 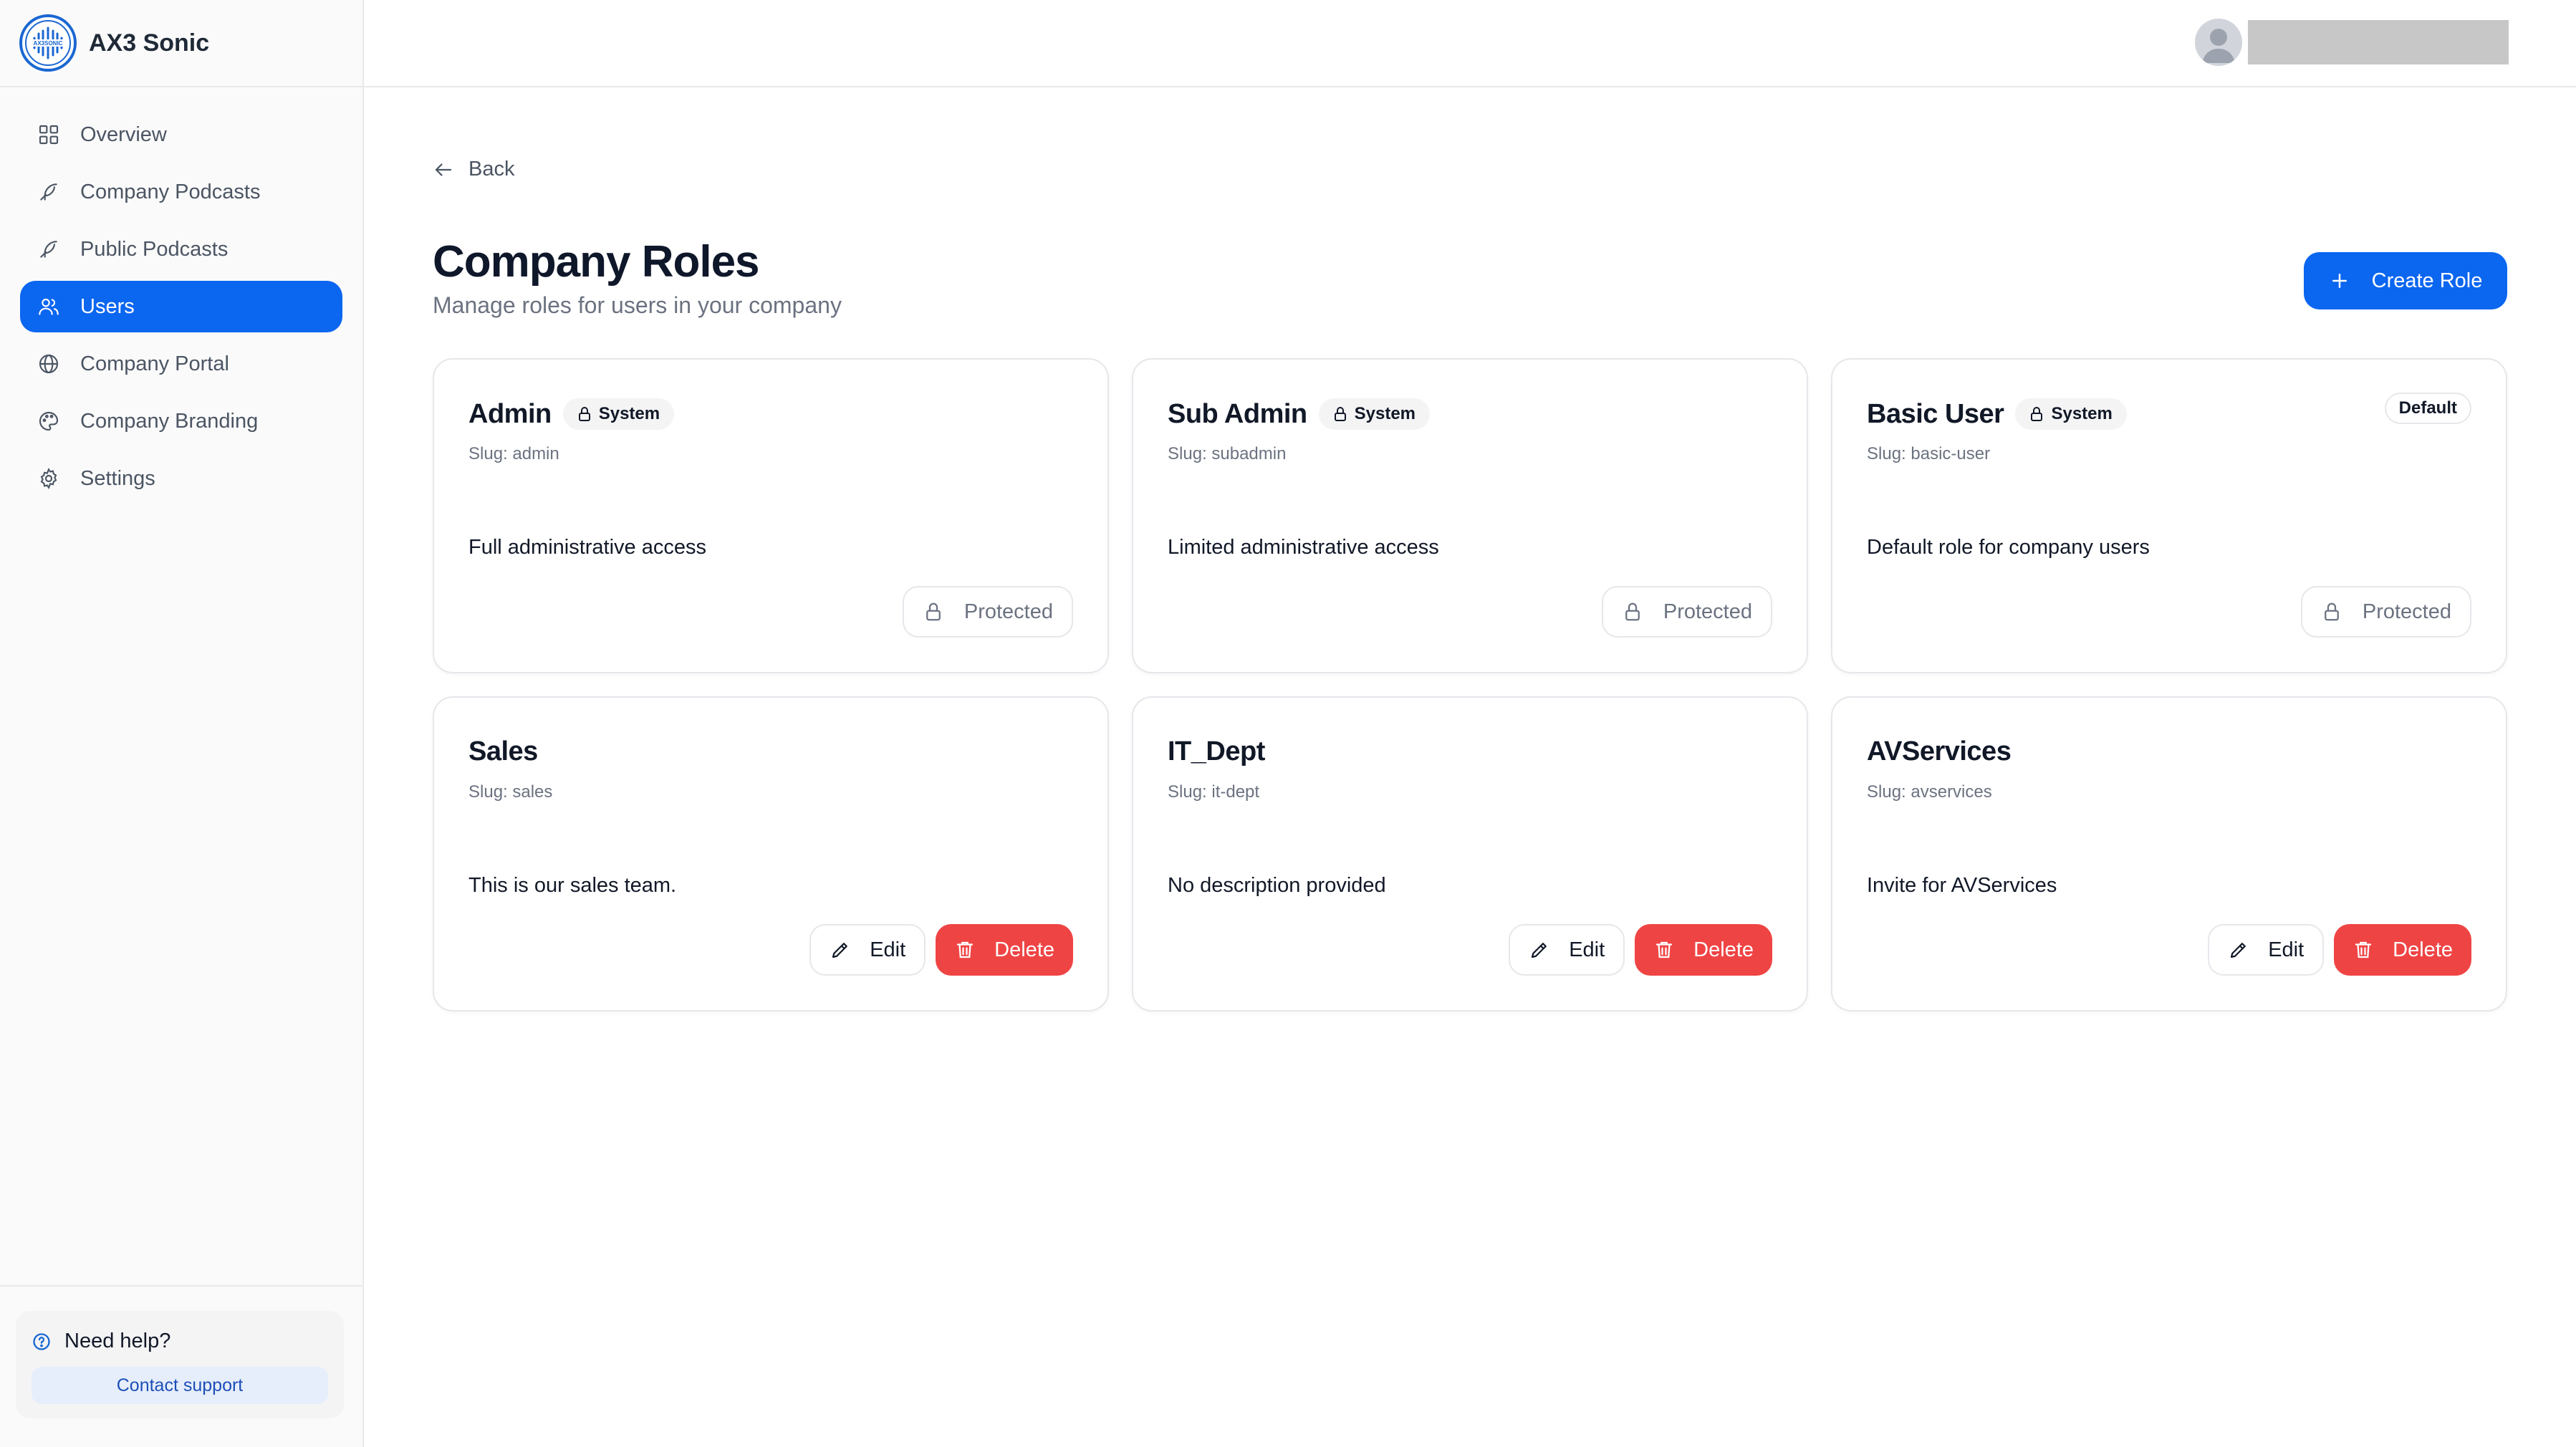 I want to click on role-slug: Slug: it-dept, so click(x=1214, y=792).